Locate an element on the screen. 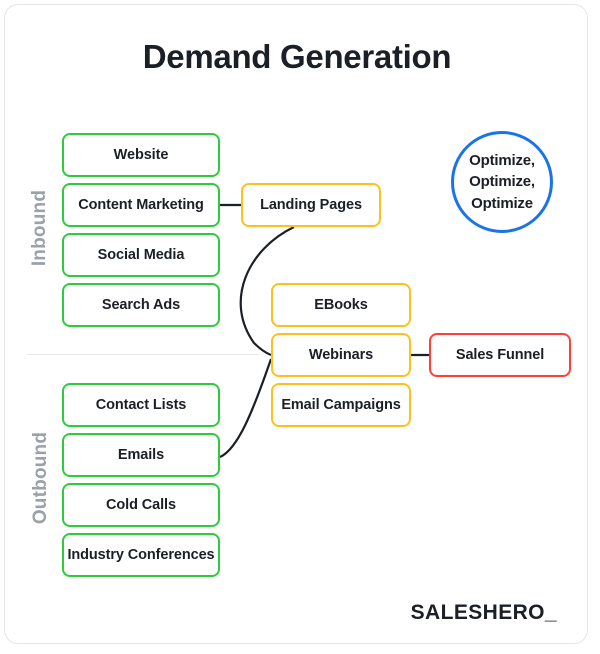 Image resolution: width=600 pixels, height=654 pixels. optimize-line-2: Optimize, is located at coordinates (502, 182).